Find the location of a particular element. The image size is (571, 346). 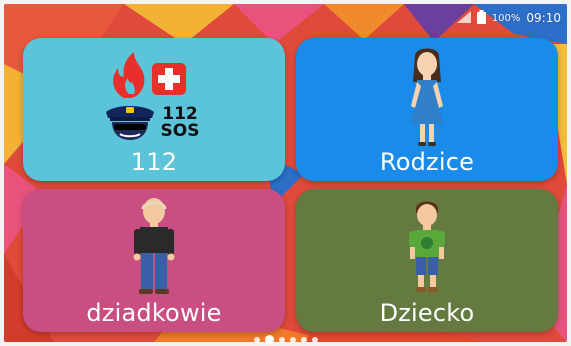

fire-icon is located at coordinates (129, 75).